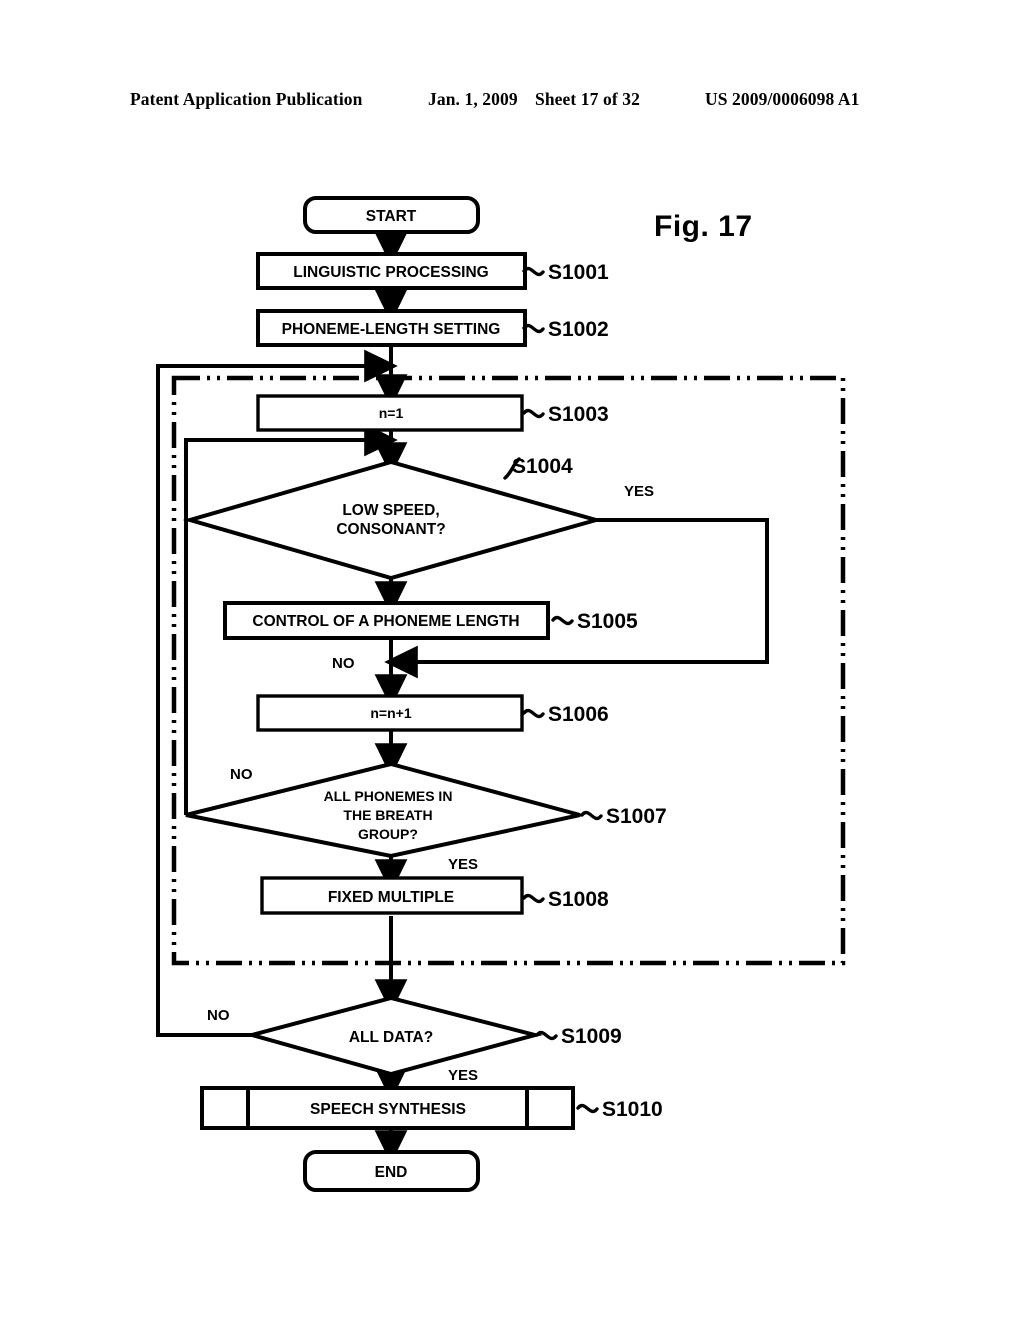 This screenshot has height=1320, width=1024. I want to click on node-s1006: n=n+1, so click(390, 713).